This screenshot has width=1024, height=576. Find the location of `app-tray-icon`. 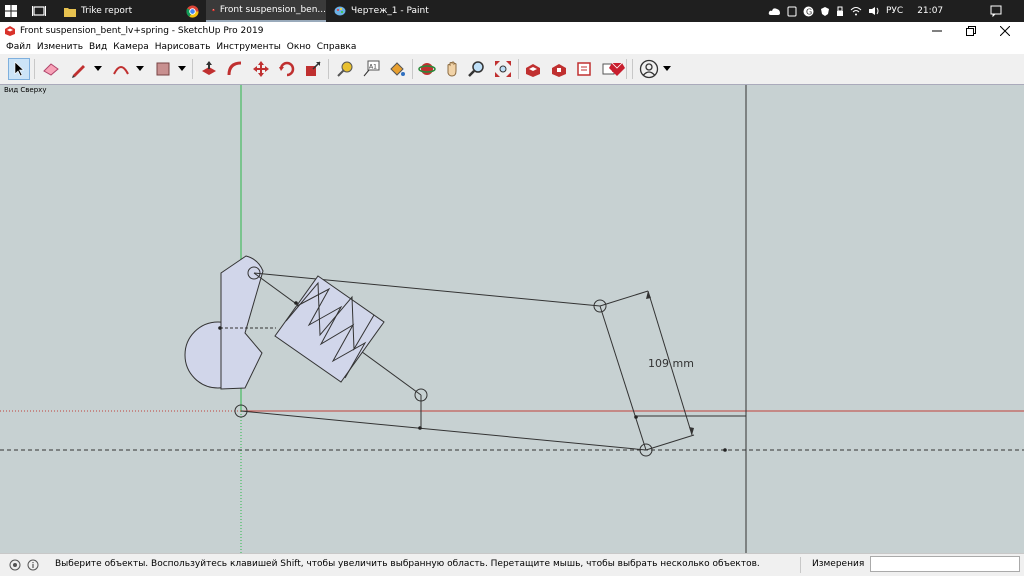

app-tray-icon is located at coordinates (792, 11).